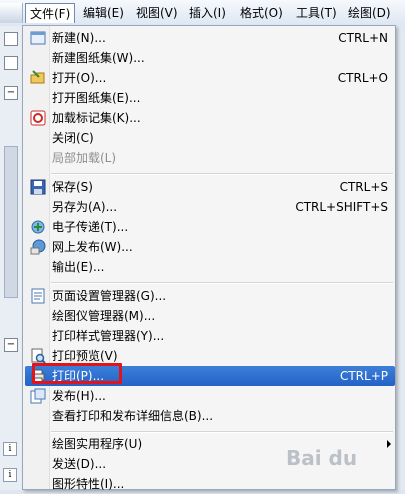 The width and height of the screenshot is (405, 494). I want to click on menu-item-close: 关闭(C), so click(210, 138).